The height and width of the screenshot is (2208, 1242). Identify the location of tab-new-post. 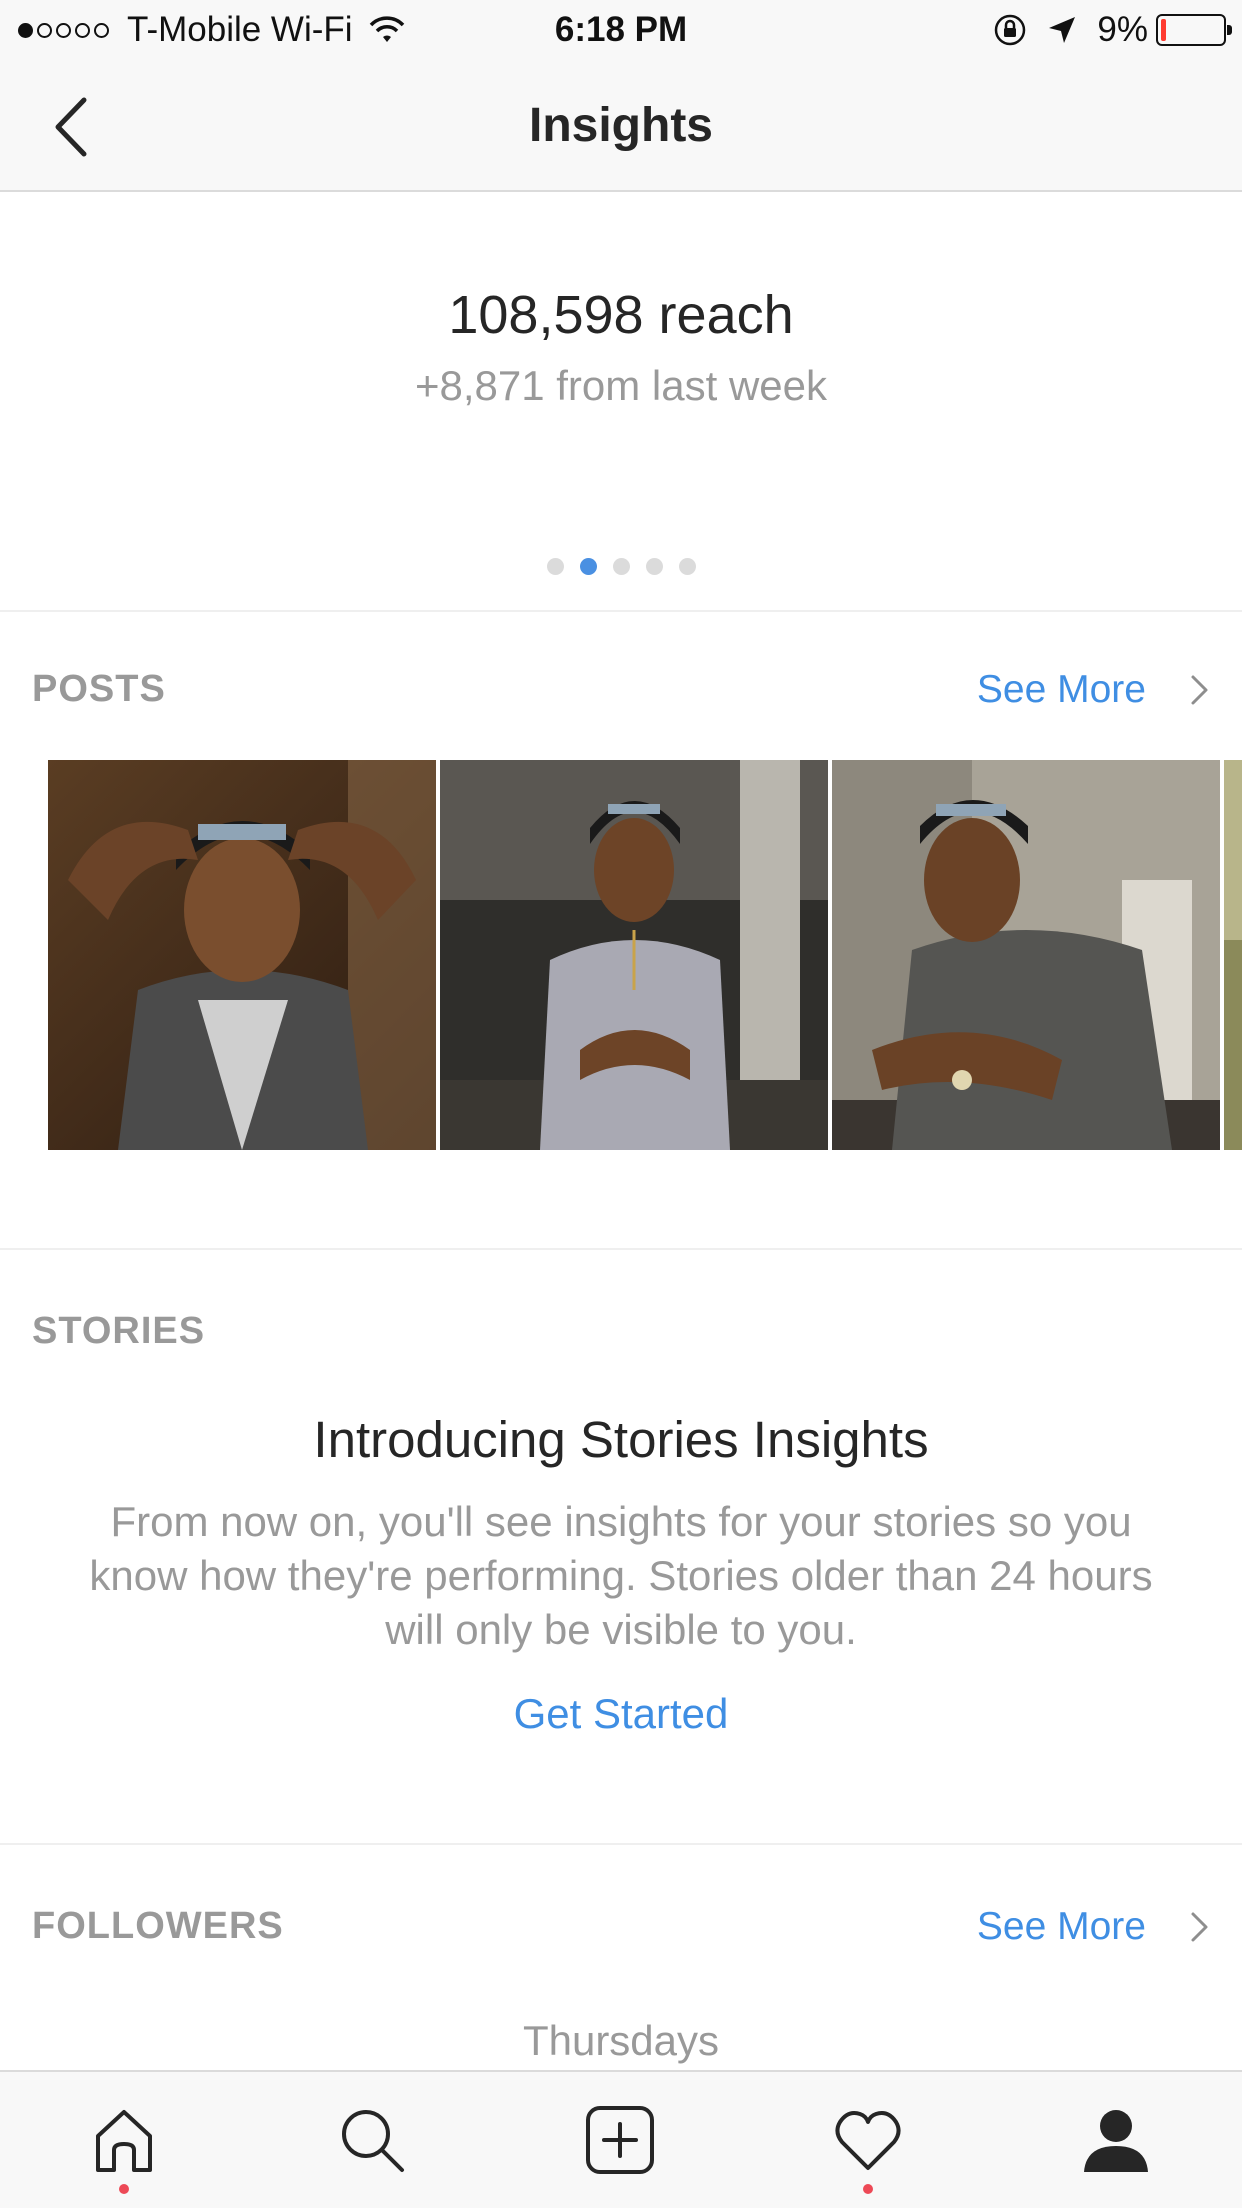
(620, 2140).